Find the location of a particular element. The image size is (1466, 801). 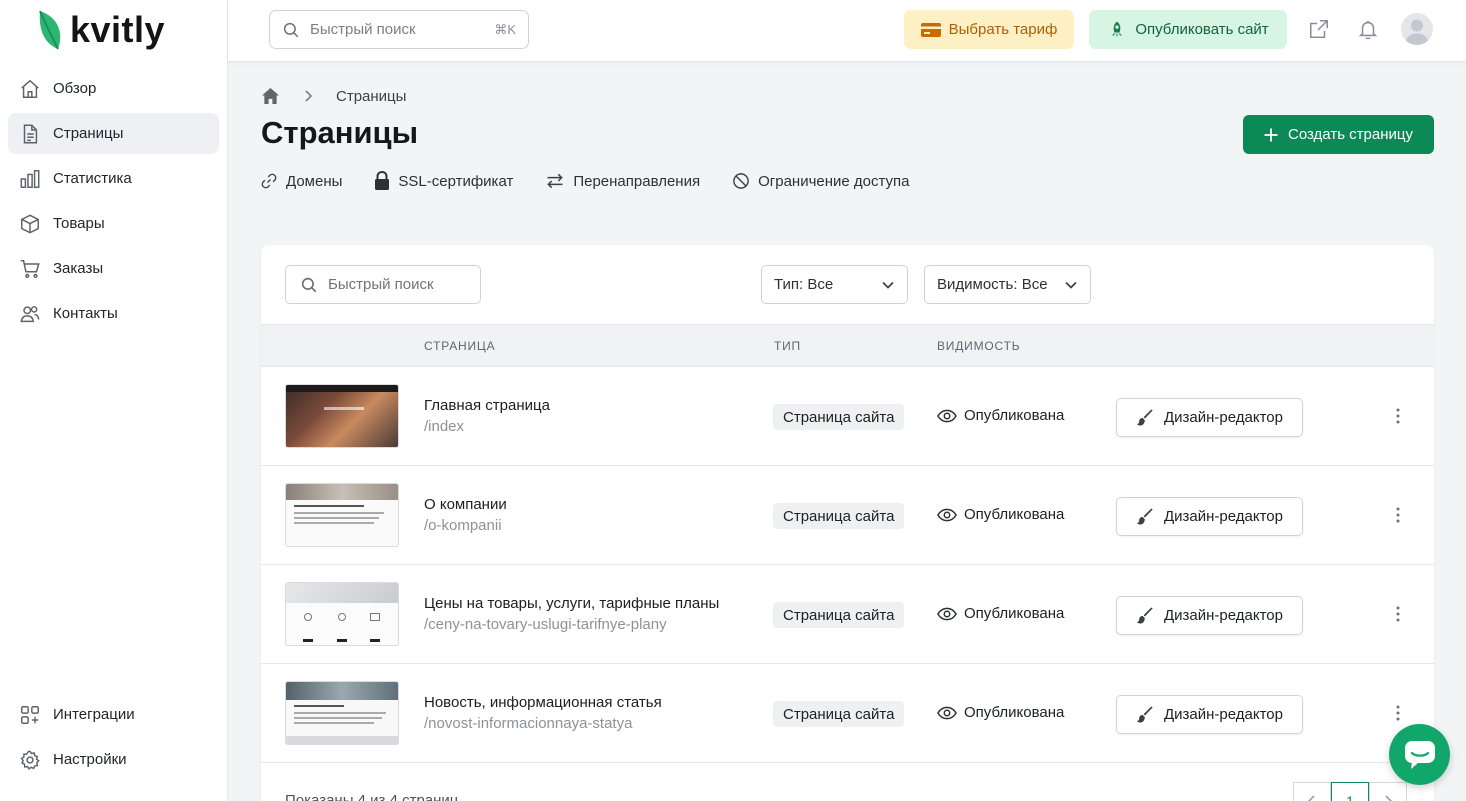

leaf-logo-icon is located at coordinates (50, 30).